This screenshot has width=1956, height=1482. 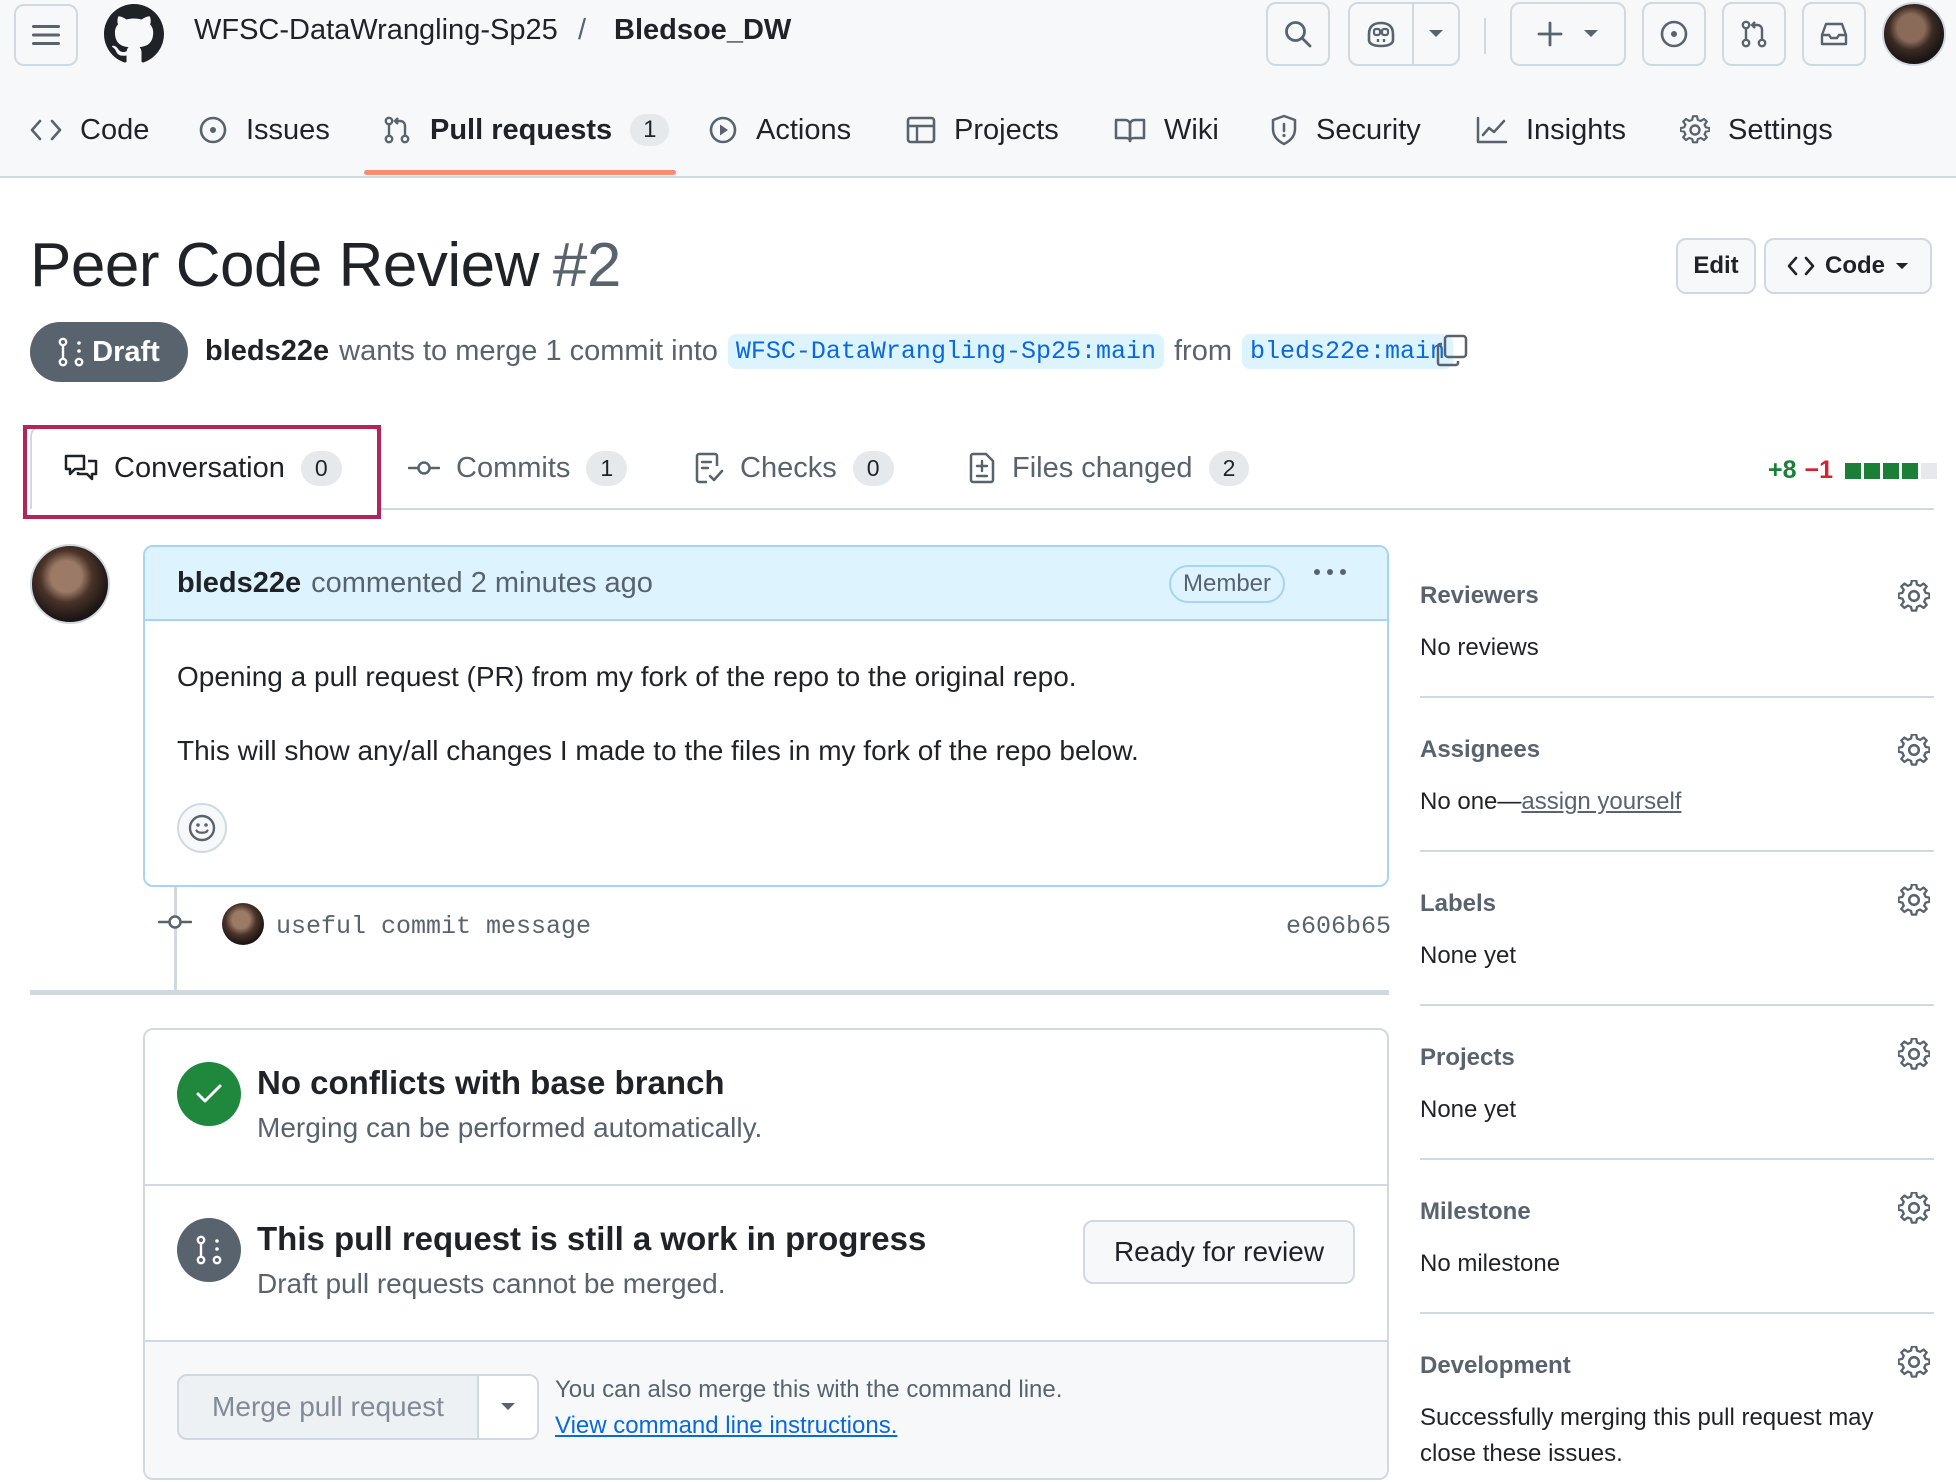 What do you see at coordinates (202, 472) in the screenshot?
I see `conversation-tab-highlight` at bounding box center [202, 472].